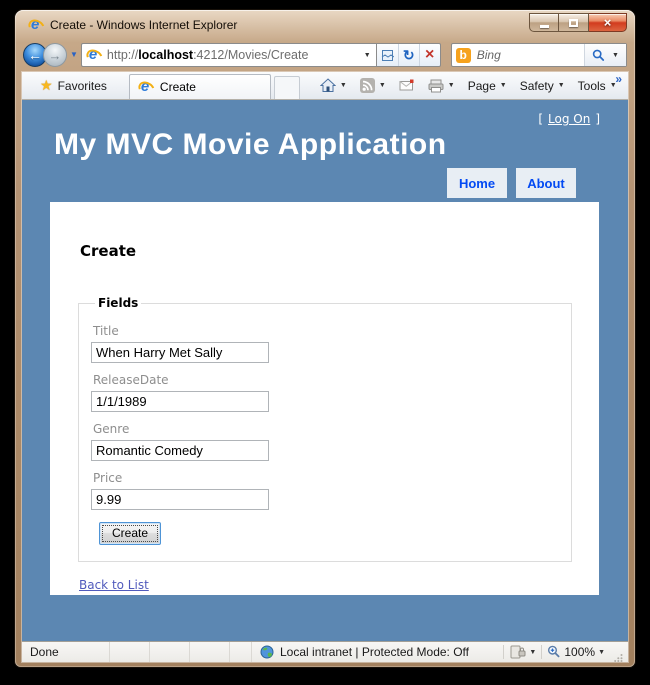 The height and width of the screenshot is (685, 650). I want to click on maximize-button, so click(574, 22).